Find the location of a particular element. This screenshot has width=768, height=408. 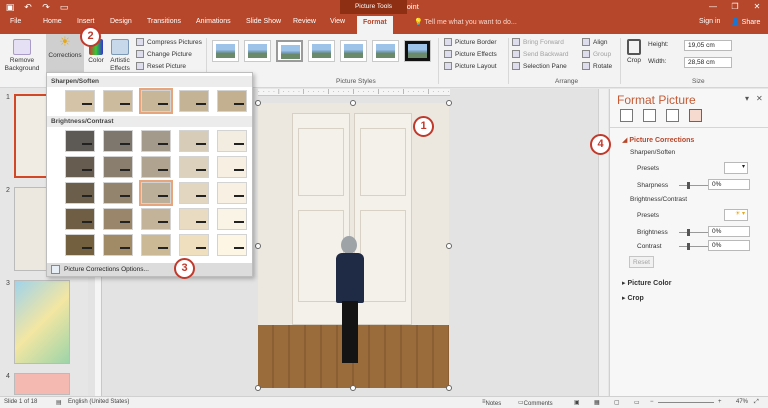

zoom-slider is located at coordinates (686, 402).